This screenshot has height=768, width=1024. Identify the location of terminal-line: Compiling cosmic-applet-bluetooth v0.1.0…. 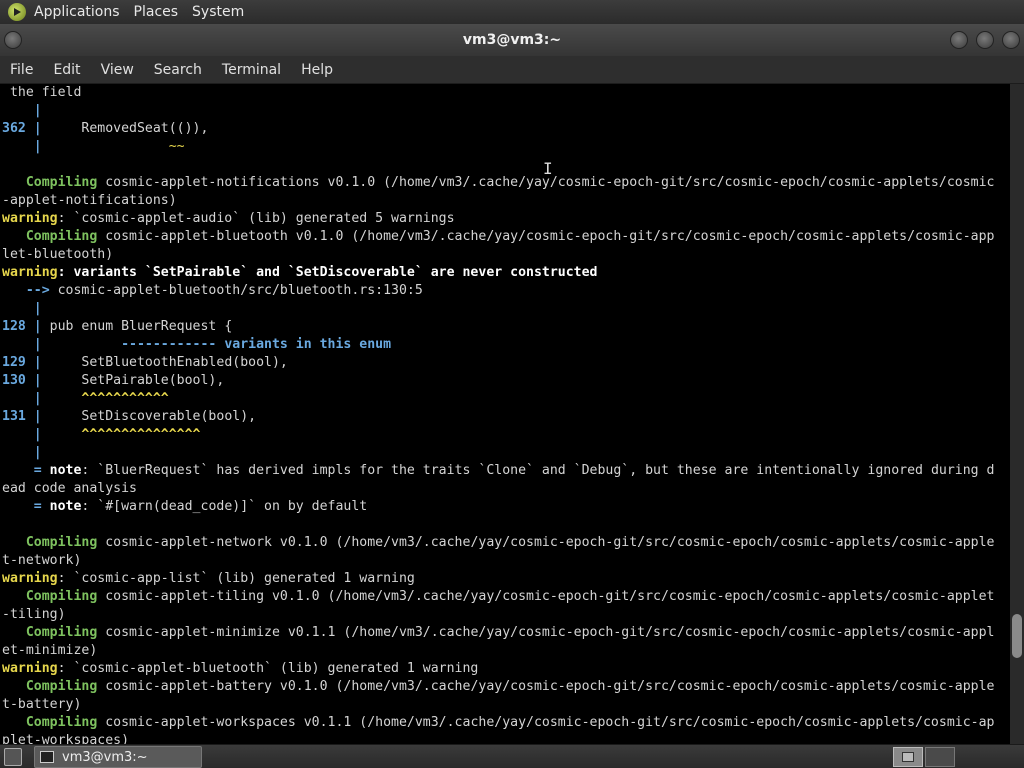
(506, 237).